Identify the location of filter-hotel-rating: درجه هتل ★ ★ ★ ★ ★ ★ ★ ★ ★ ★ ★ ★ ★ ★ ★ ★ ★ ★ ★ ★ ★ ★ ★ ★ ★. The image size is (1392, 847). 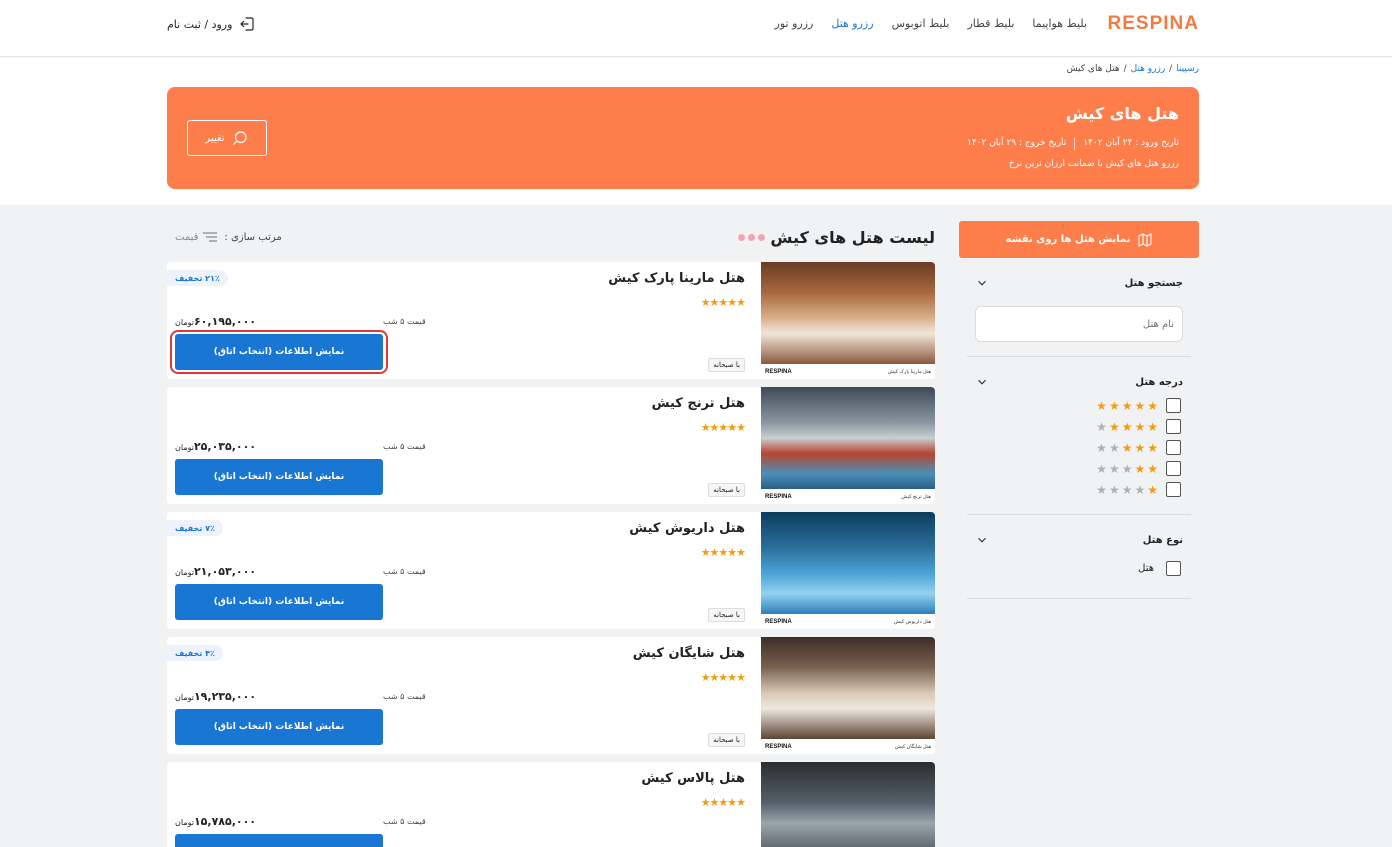
(1079, 436).